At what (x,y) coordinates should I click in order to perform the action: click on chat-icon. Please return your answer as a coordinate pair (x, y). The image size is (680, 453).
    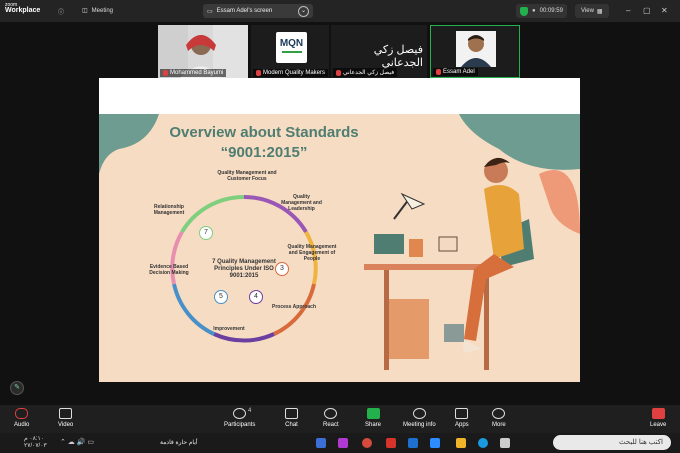
    Looking at the image, I should click on (291, 413).